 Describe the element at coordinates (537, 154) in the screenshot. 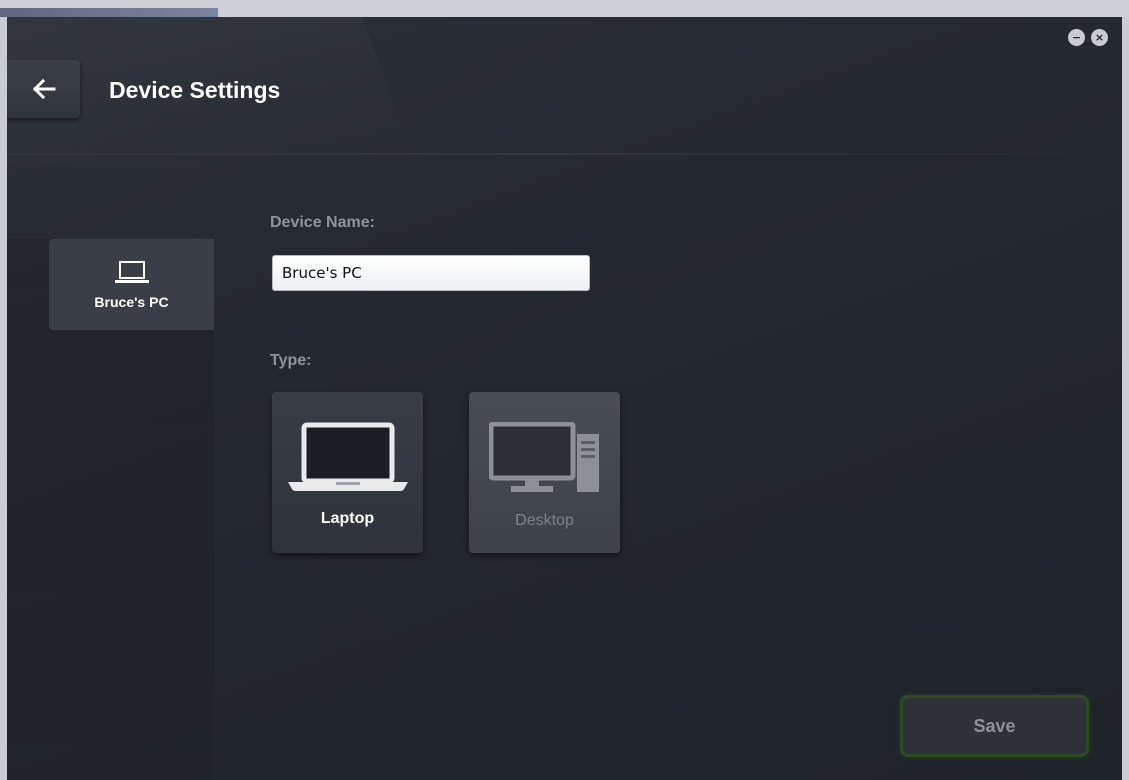

I see `header-divider` at that location.